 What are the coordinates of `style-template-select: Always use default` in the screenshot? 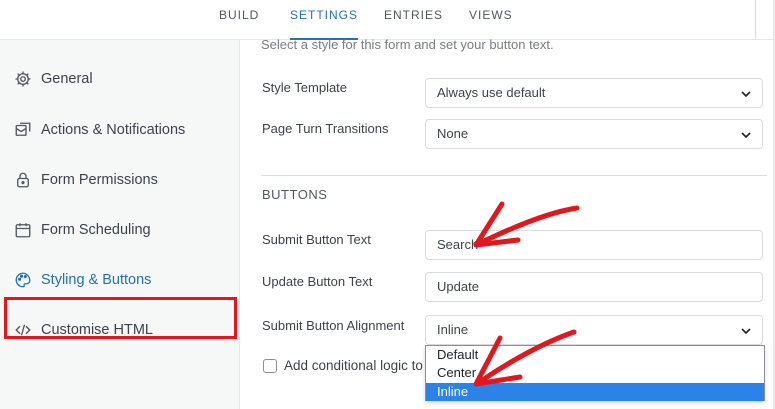 It's located at (594, 93).